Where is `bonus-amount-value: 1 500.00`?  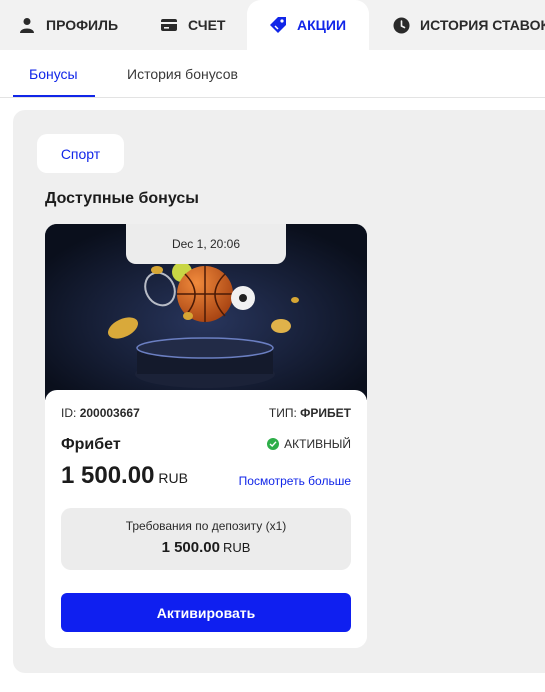
bonus-amount-value: 1 500.00 is located at coordinates (108, 475).